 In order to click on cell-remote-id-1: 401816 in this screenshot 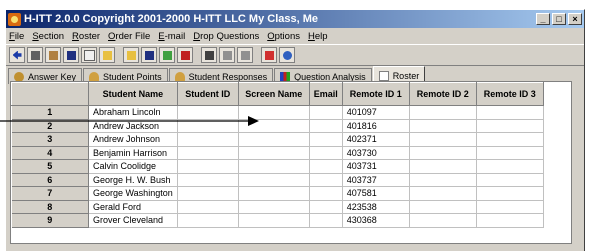, I will do `click(376, 126)`.